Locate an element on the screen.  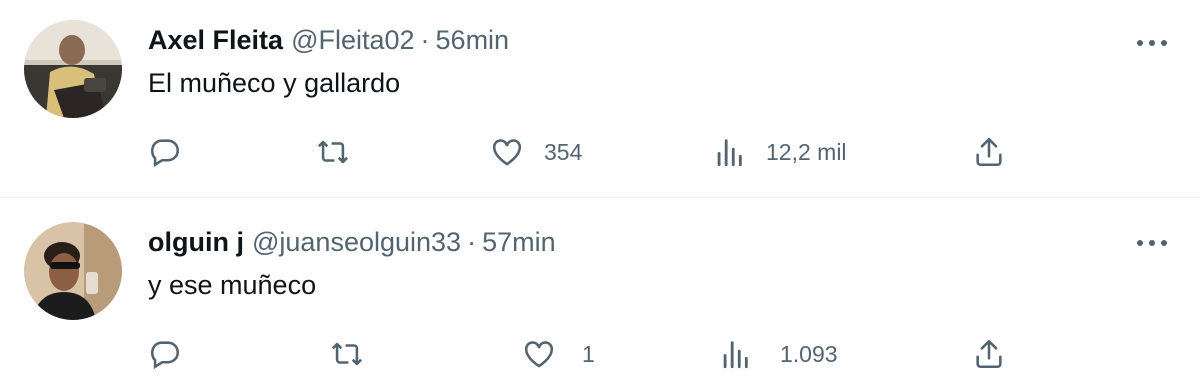
timestamp: 56min is located at coordinates (473, 40).